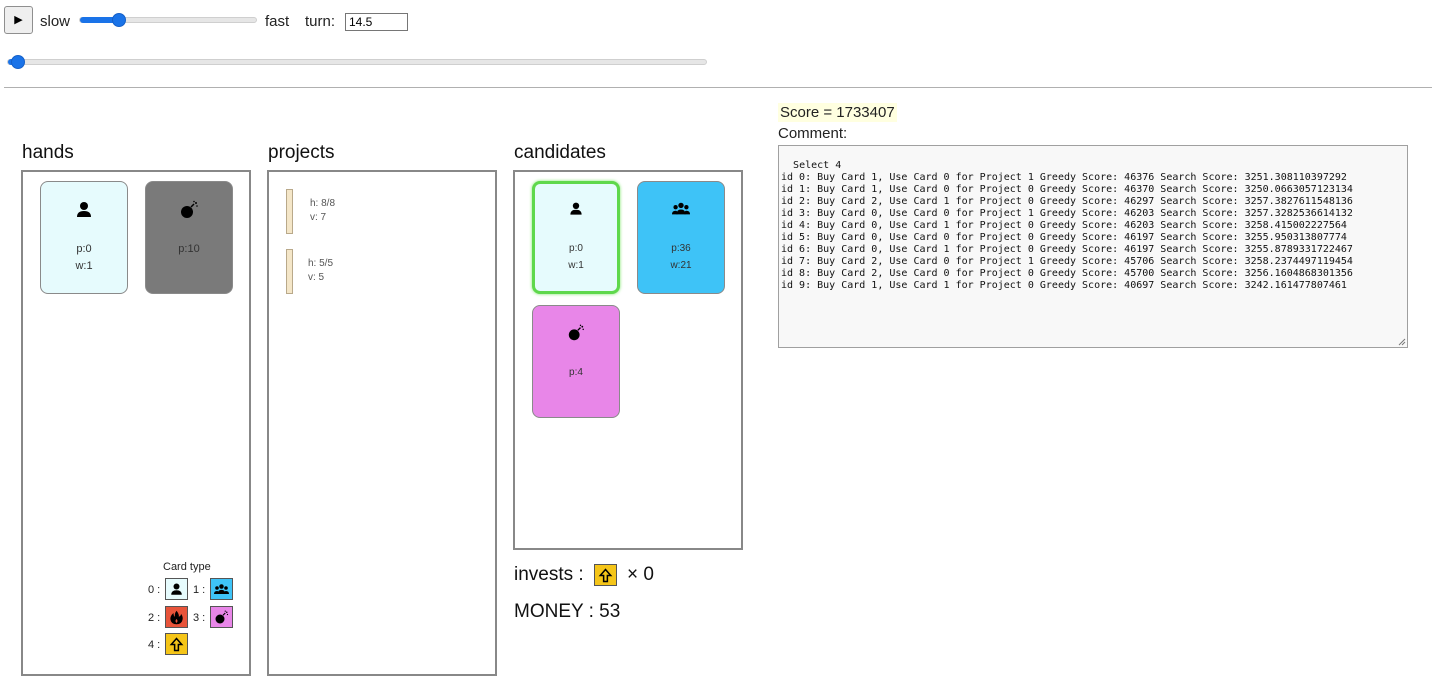  I want to click on card-work: w:21, so click(681, 265).